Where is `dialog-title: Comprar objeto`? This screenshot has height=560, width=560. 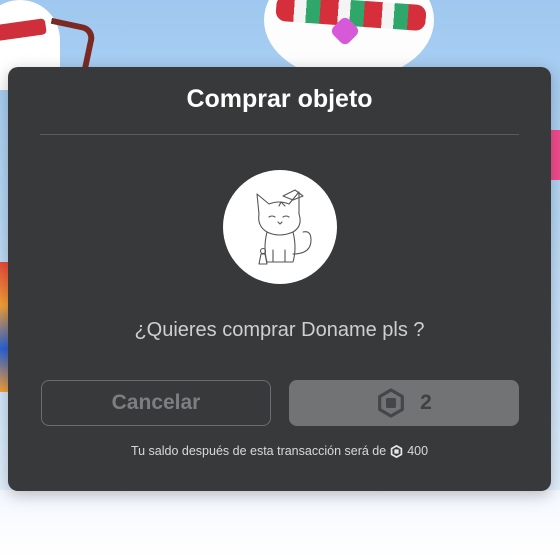
dialog-title: Comprar objeto is located at coordinates (279, 99).